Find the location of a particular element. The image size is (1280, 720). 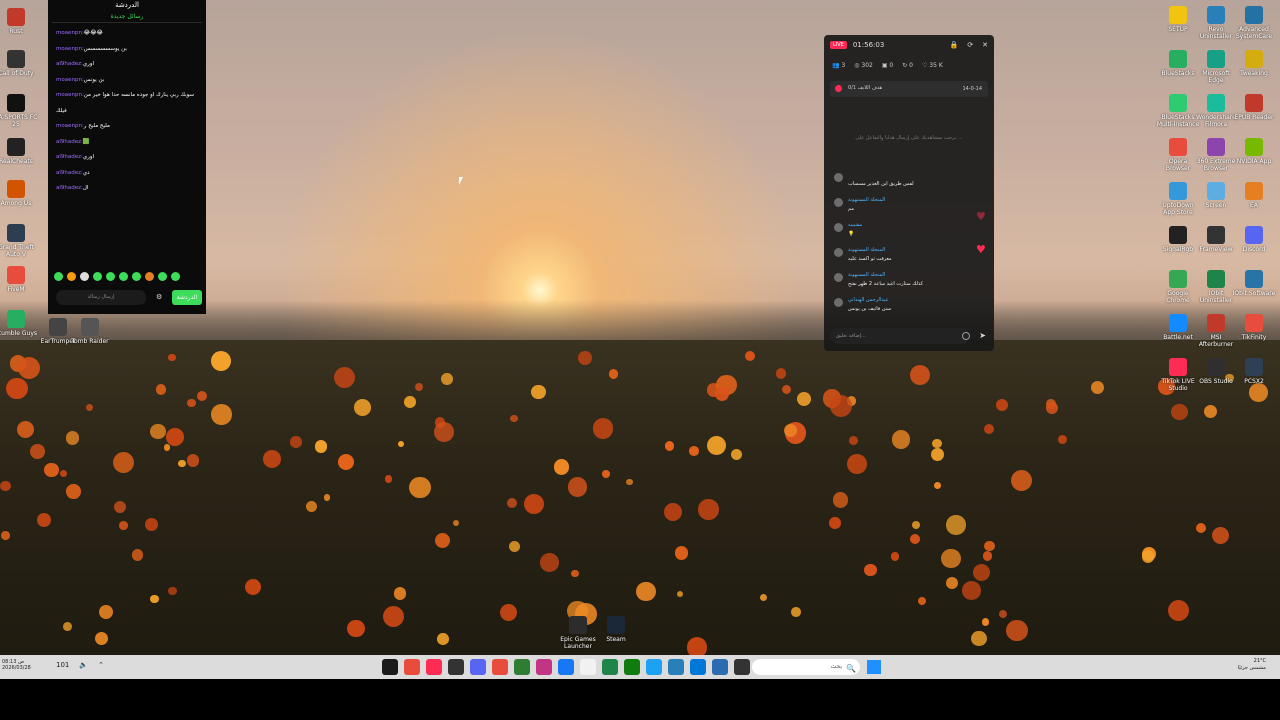

desktop-shortcut: NVIDIA App is located at coordinates (1254, 151).